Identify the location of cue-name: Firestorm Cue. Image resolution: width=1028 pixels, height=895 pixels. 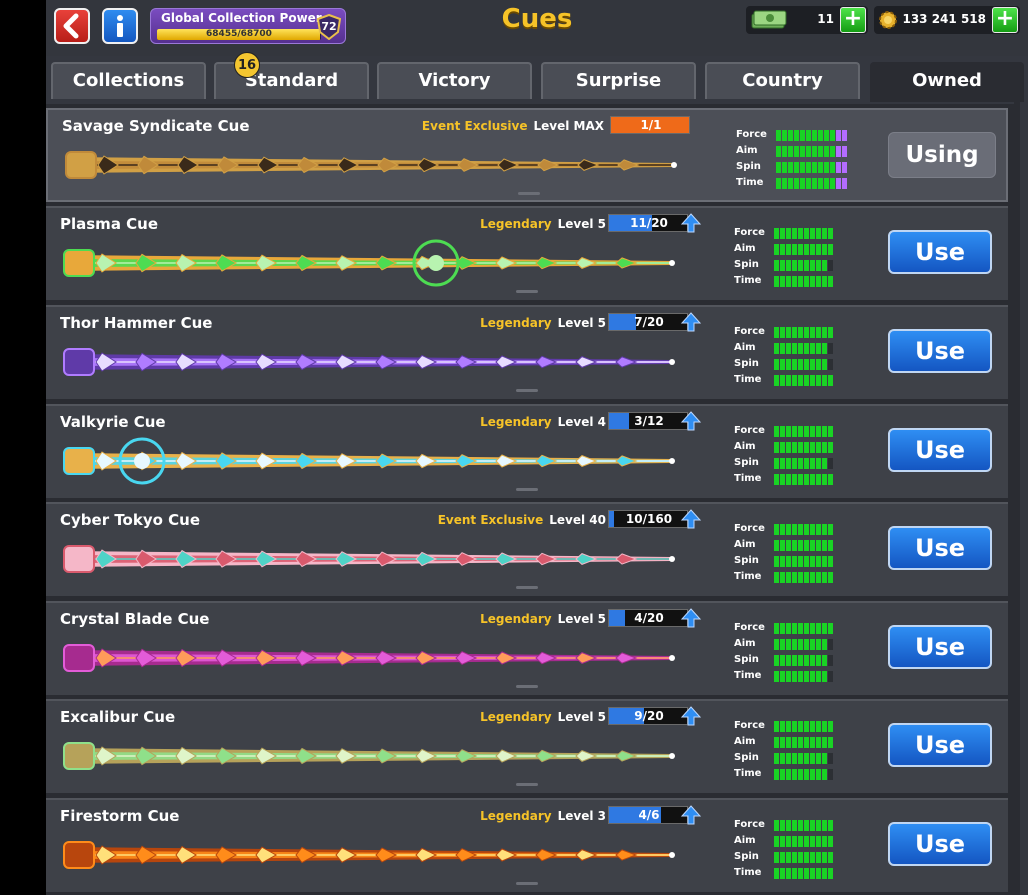
(120, 816).